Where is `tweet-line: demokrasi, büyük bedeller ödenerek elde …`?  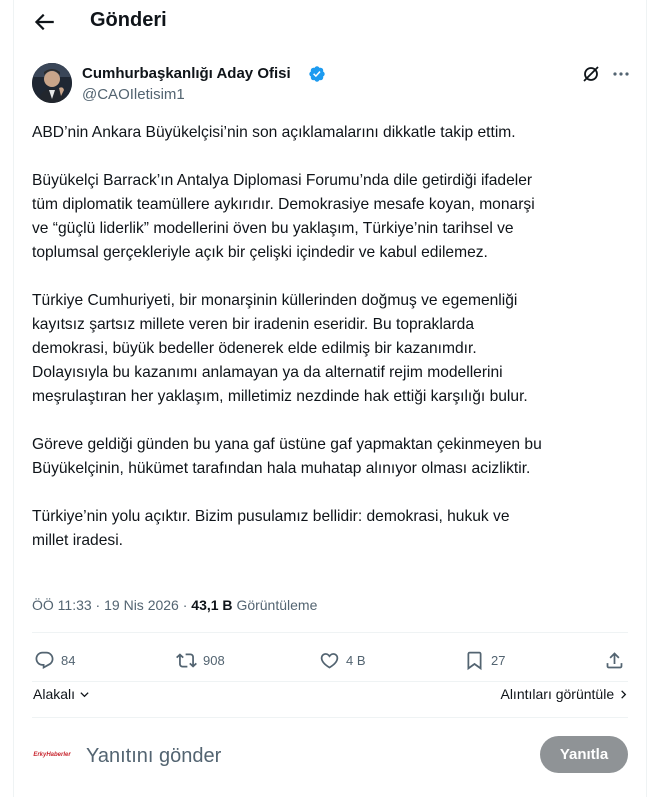 tweet-line: demokrasi, büyük bedeller ödenerek elde … is located at coordinates (254, 348).